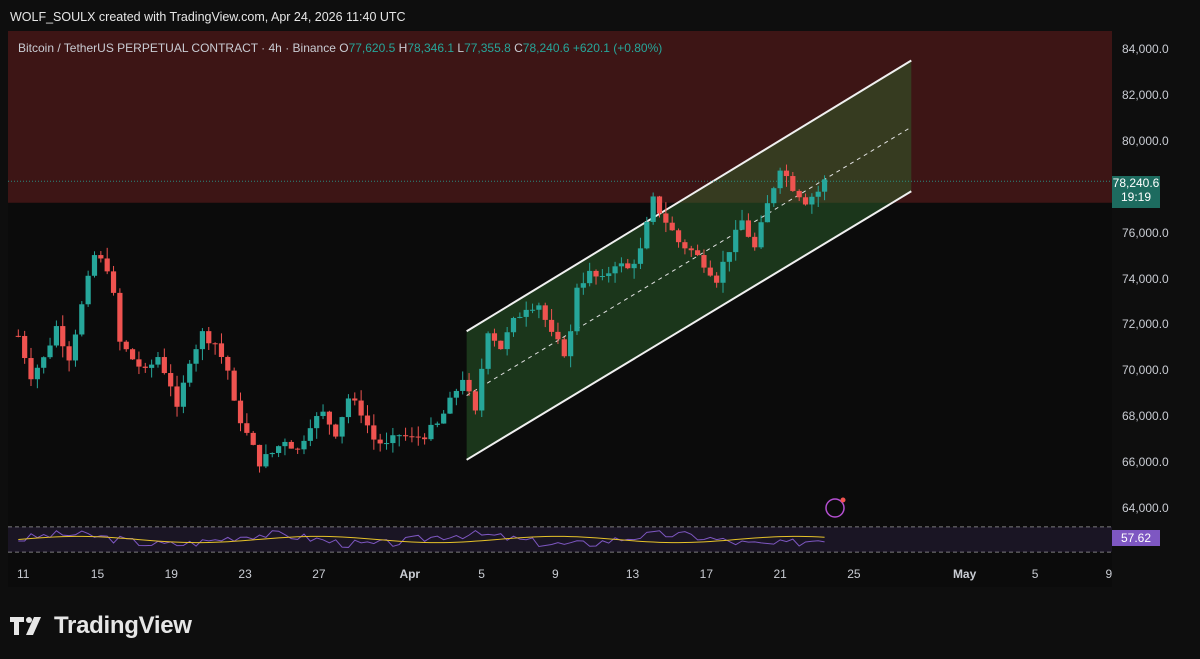  I want to click on open-value: 77,620.5, so click(372, 48).